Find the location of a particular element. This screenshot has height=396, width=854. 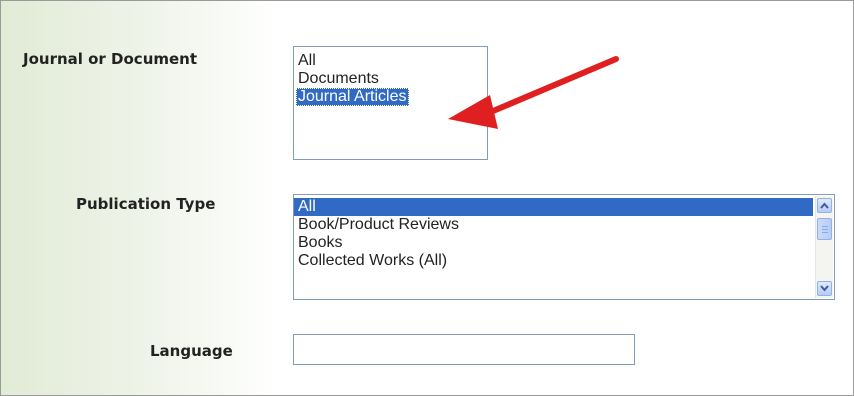

journal-or-document-label: Journal or Document is located at coordinates (110, 59).